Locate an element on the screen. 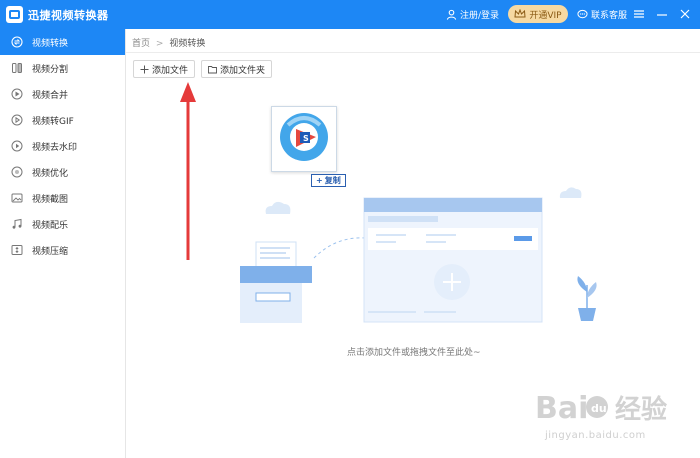  minimize-icon is located at coordinates (662, 15).